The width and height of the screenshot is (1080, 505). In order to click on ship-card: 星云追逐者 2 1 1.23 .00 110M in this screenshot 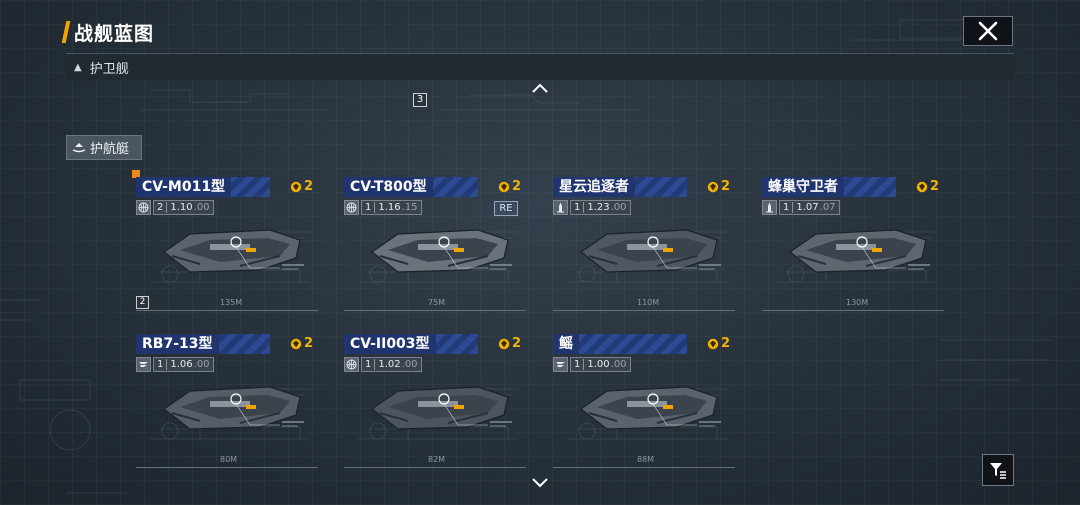, I will do `click(648, 247)`.